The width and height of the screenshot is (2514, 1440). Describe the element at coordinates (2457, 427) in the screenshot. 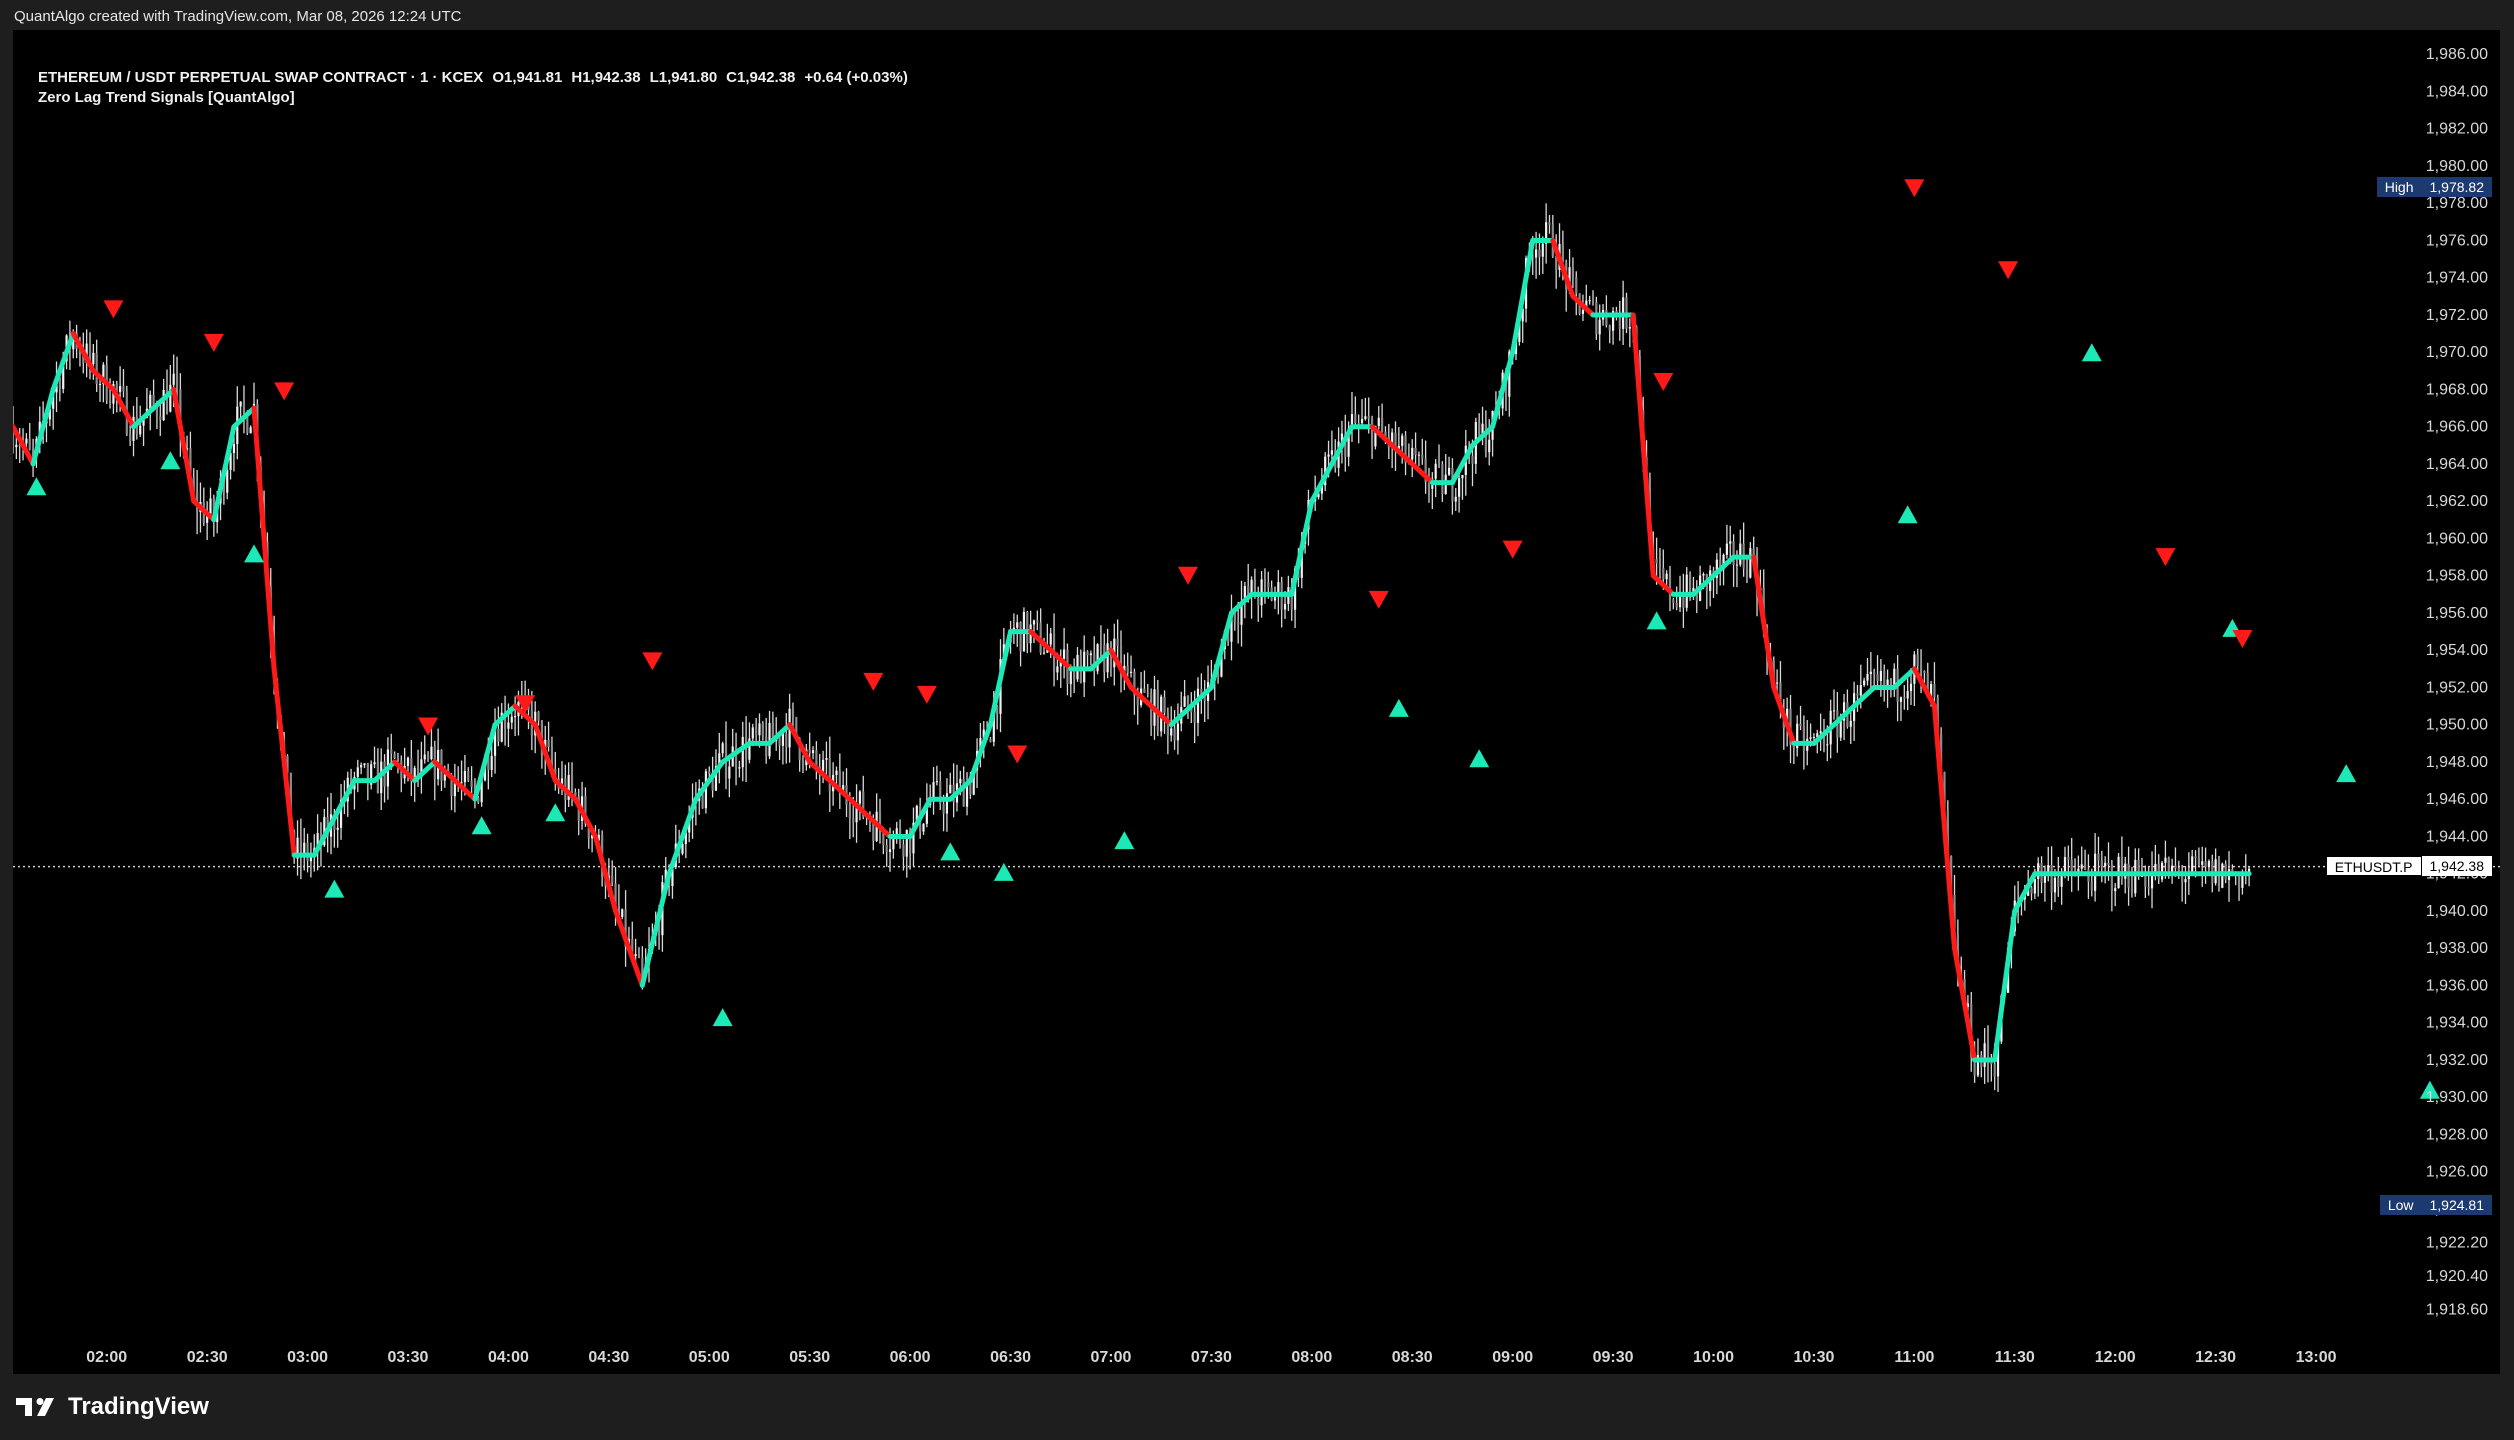

I see `y-tick-label: 1,966.00` at that location.